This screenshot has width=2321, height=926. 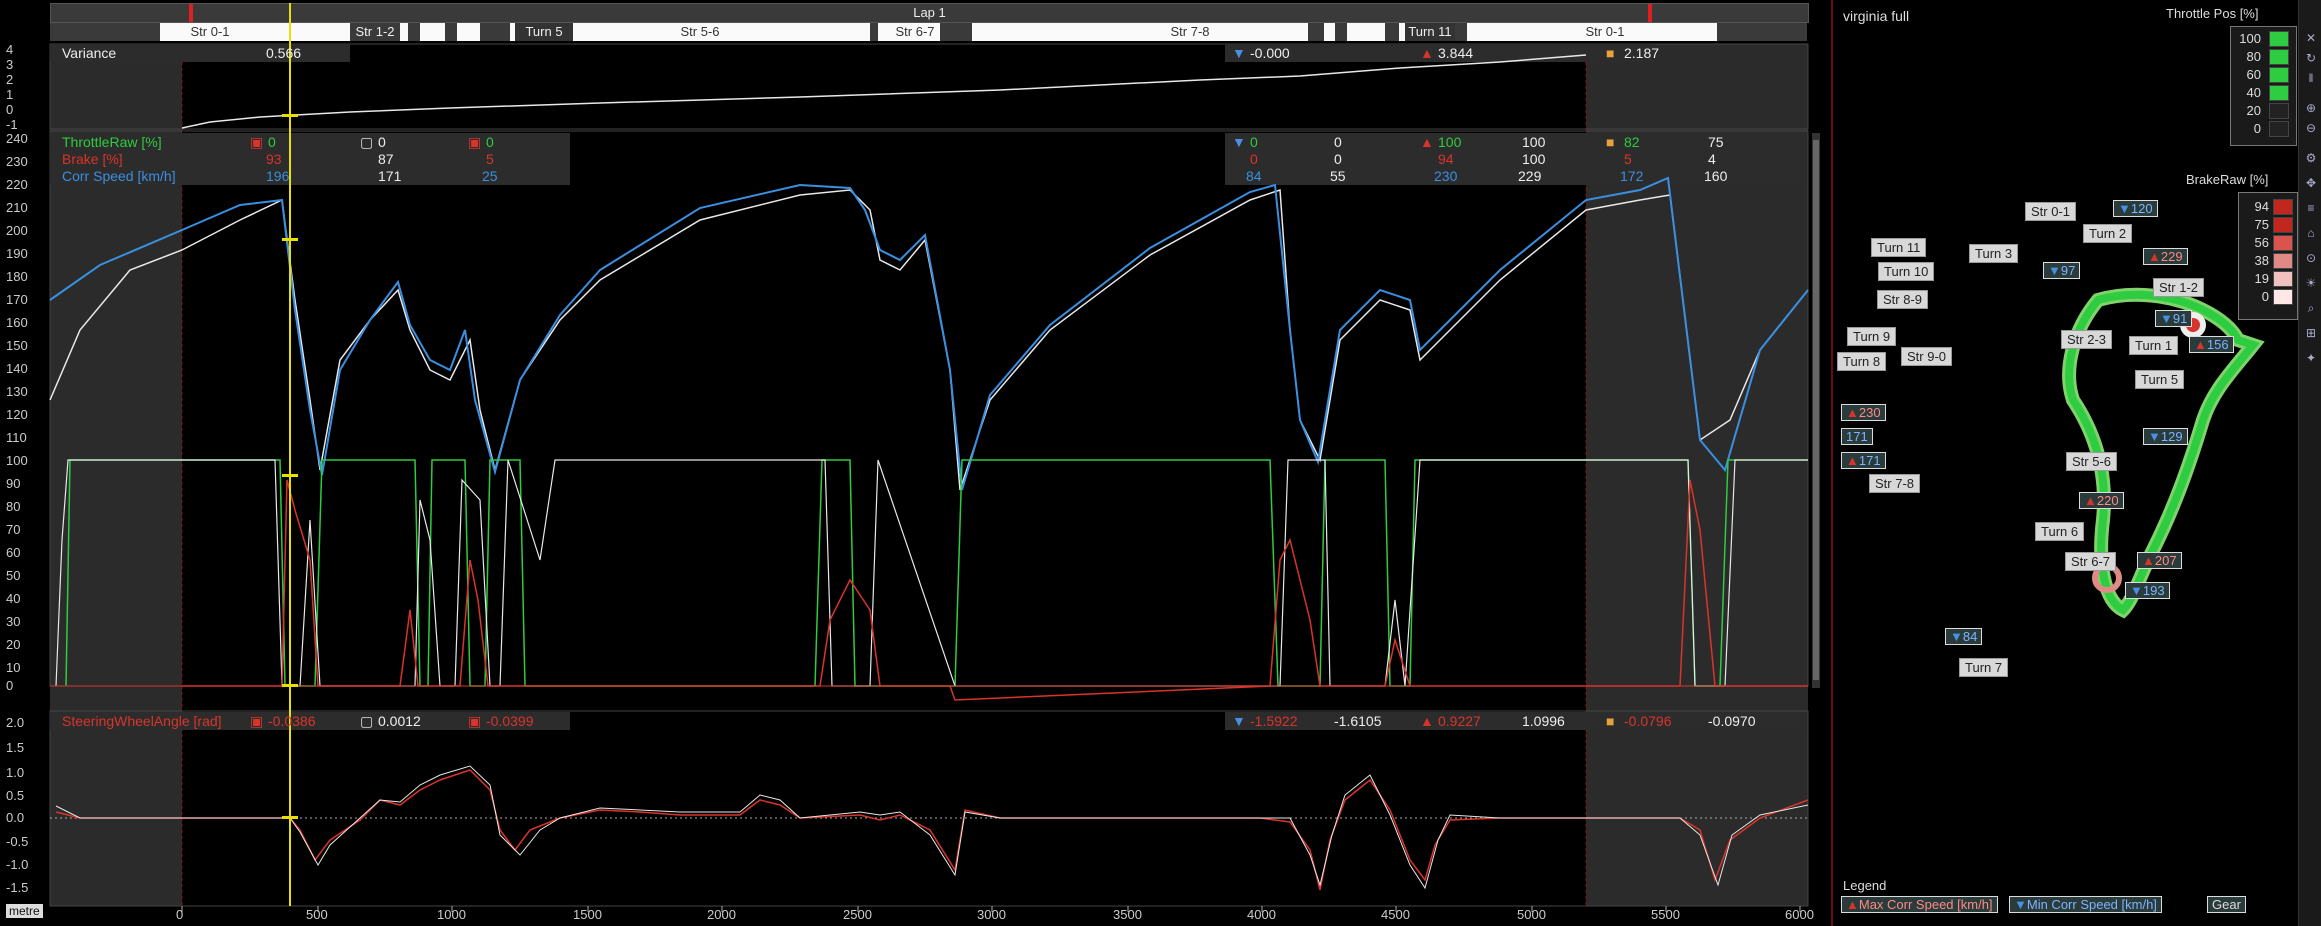 What do you see at coordinates (10, 64) in the screenshot?
I see `y-tick: 3` at bounding box center [10, 64].